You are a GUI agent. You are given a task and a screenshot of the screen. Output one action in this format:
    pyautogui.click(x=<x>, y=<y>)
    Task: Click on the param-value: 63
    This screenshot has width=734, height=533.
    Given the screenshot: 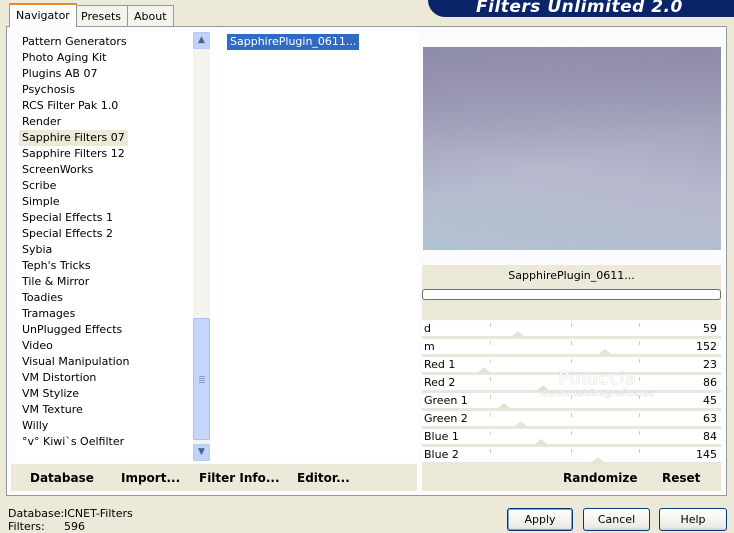 What is the action you would take?
    pyautogui.click(x=710, y=418)
    